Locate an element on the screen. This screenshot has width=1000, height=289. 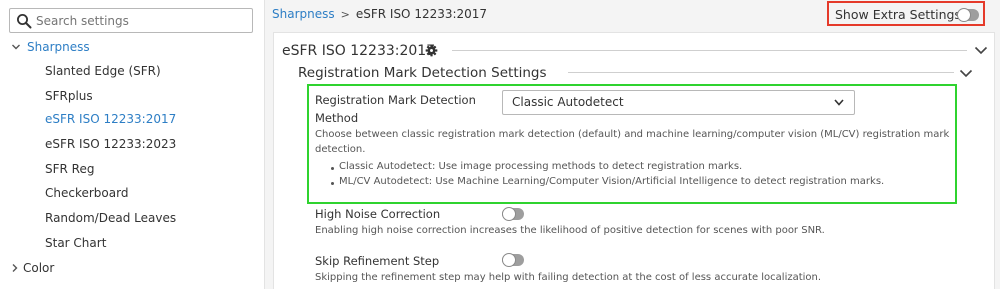
search-icon is located at coordinates (24, 21).